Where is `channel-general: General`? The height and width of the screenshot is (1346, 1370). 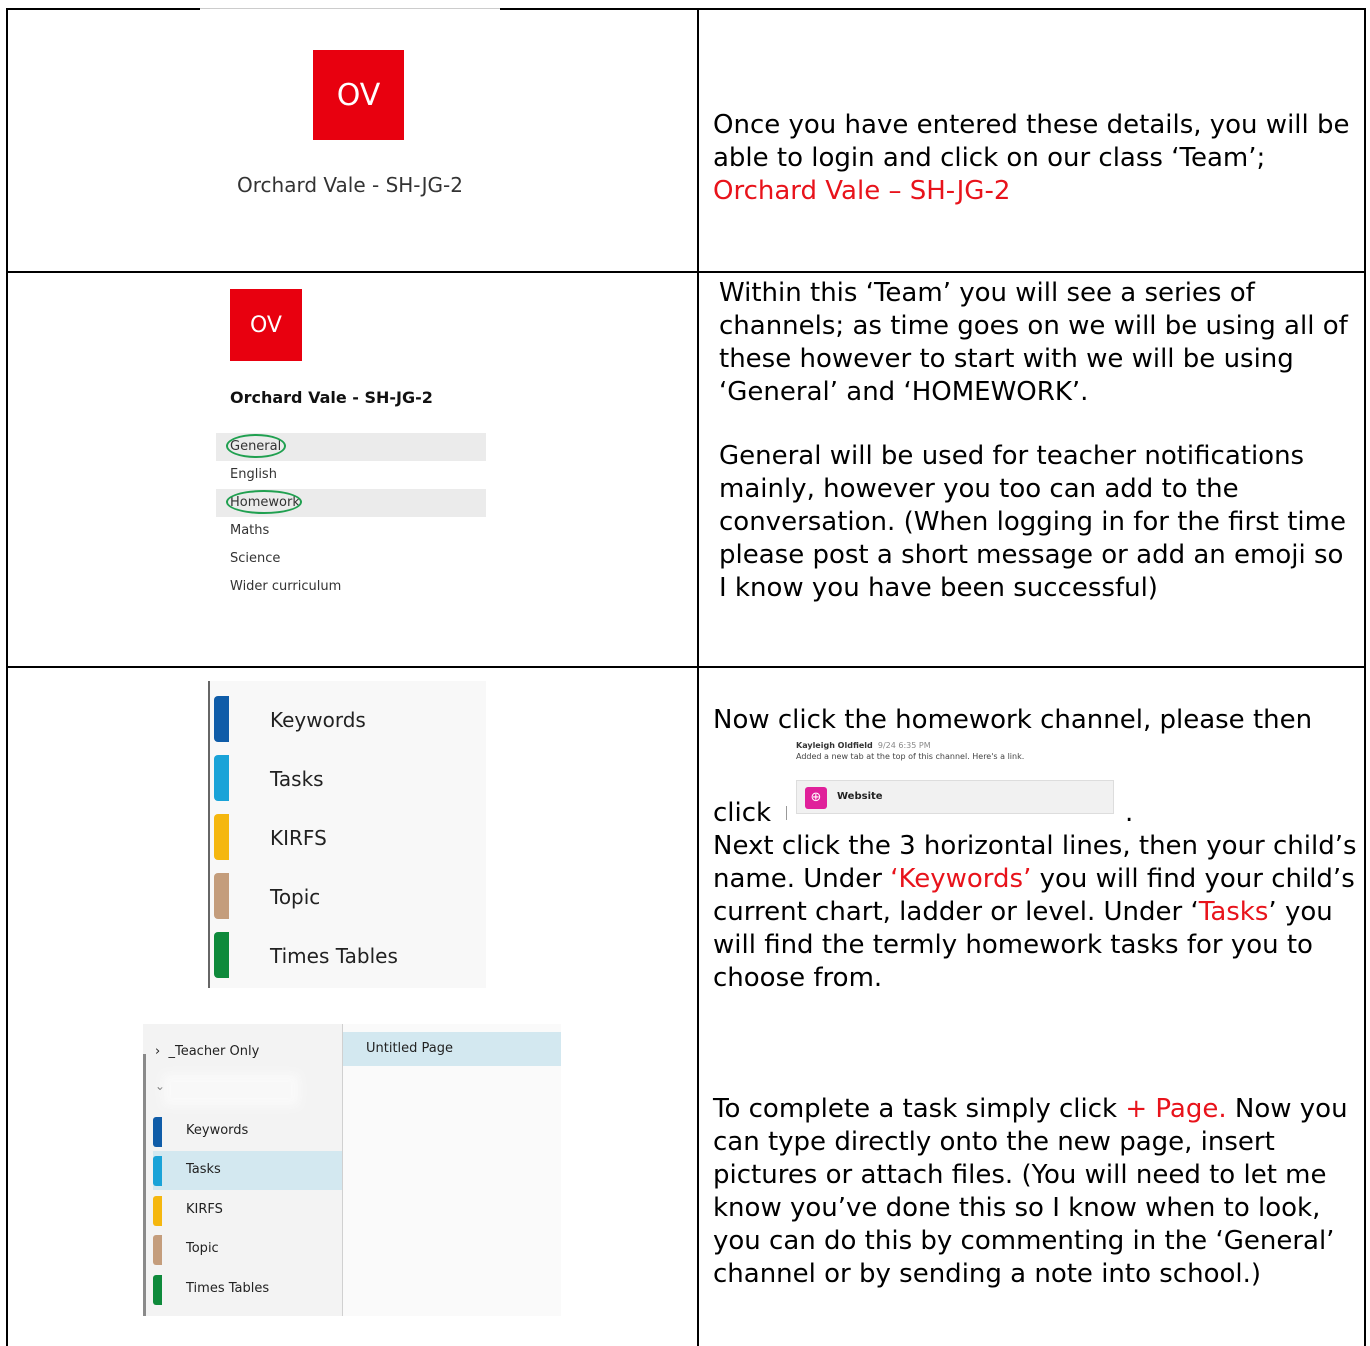 channel-general: General is located at coordinates (351, 447).